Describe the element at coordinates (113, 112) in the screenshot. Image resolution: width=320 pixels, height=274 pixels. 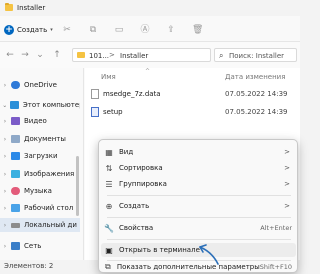
I see `file-name: setup` at that location.